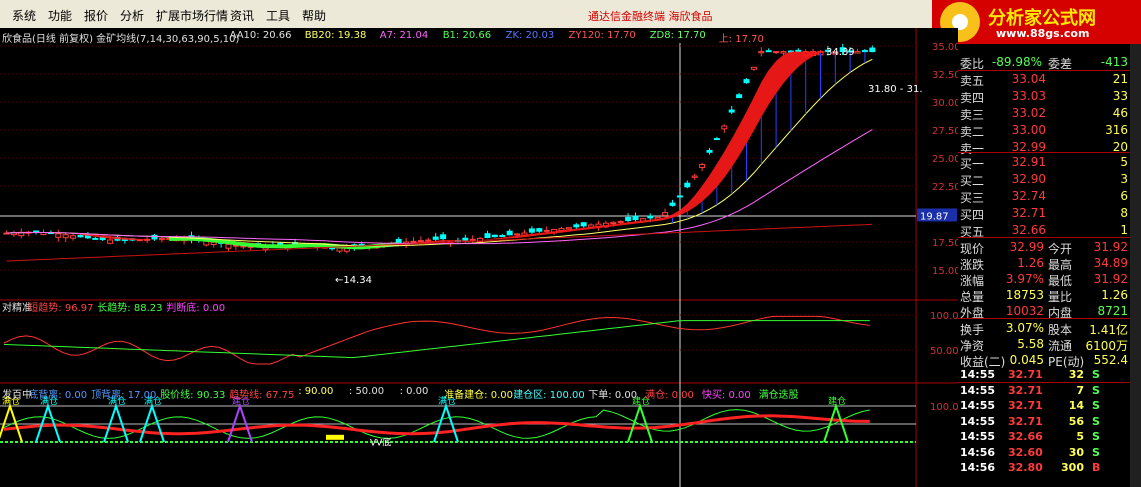 The image size is (1141, 487). Describe the element at coordinates (1124, 179) in the screenshot. I see `bid-volume: 3` at that location.